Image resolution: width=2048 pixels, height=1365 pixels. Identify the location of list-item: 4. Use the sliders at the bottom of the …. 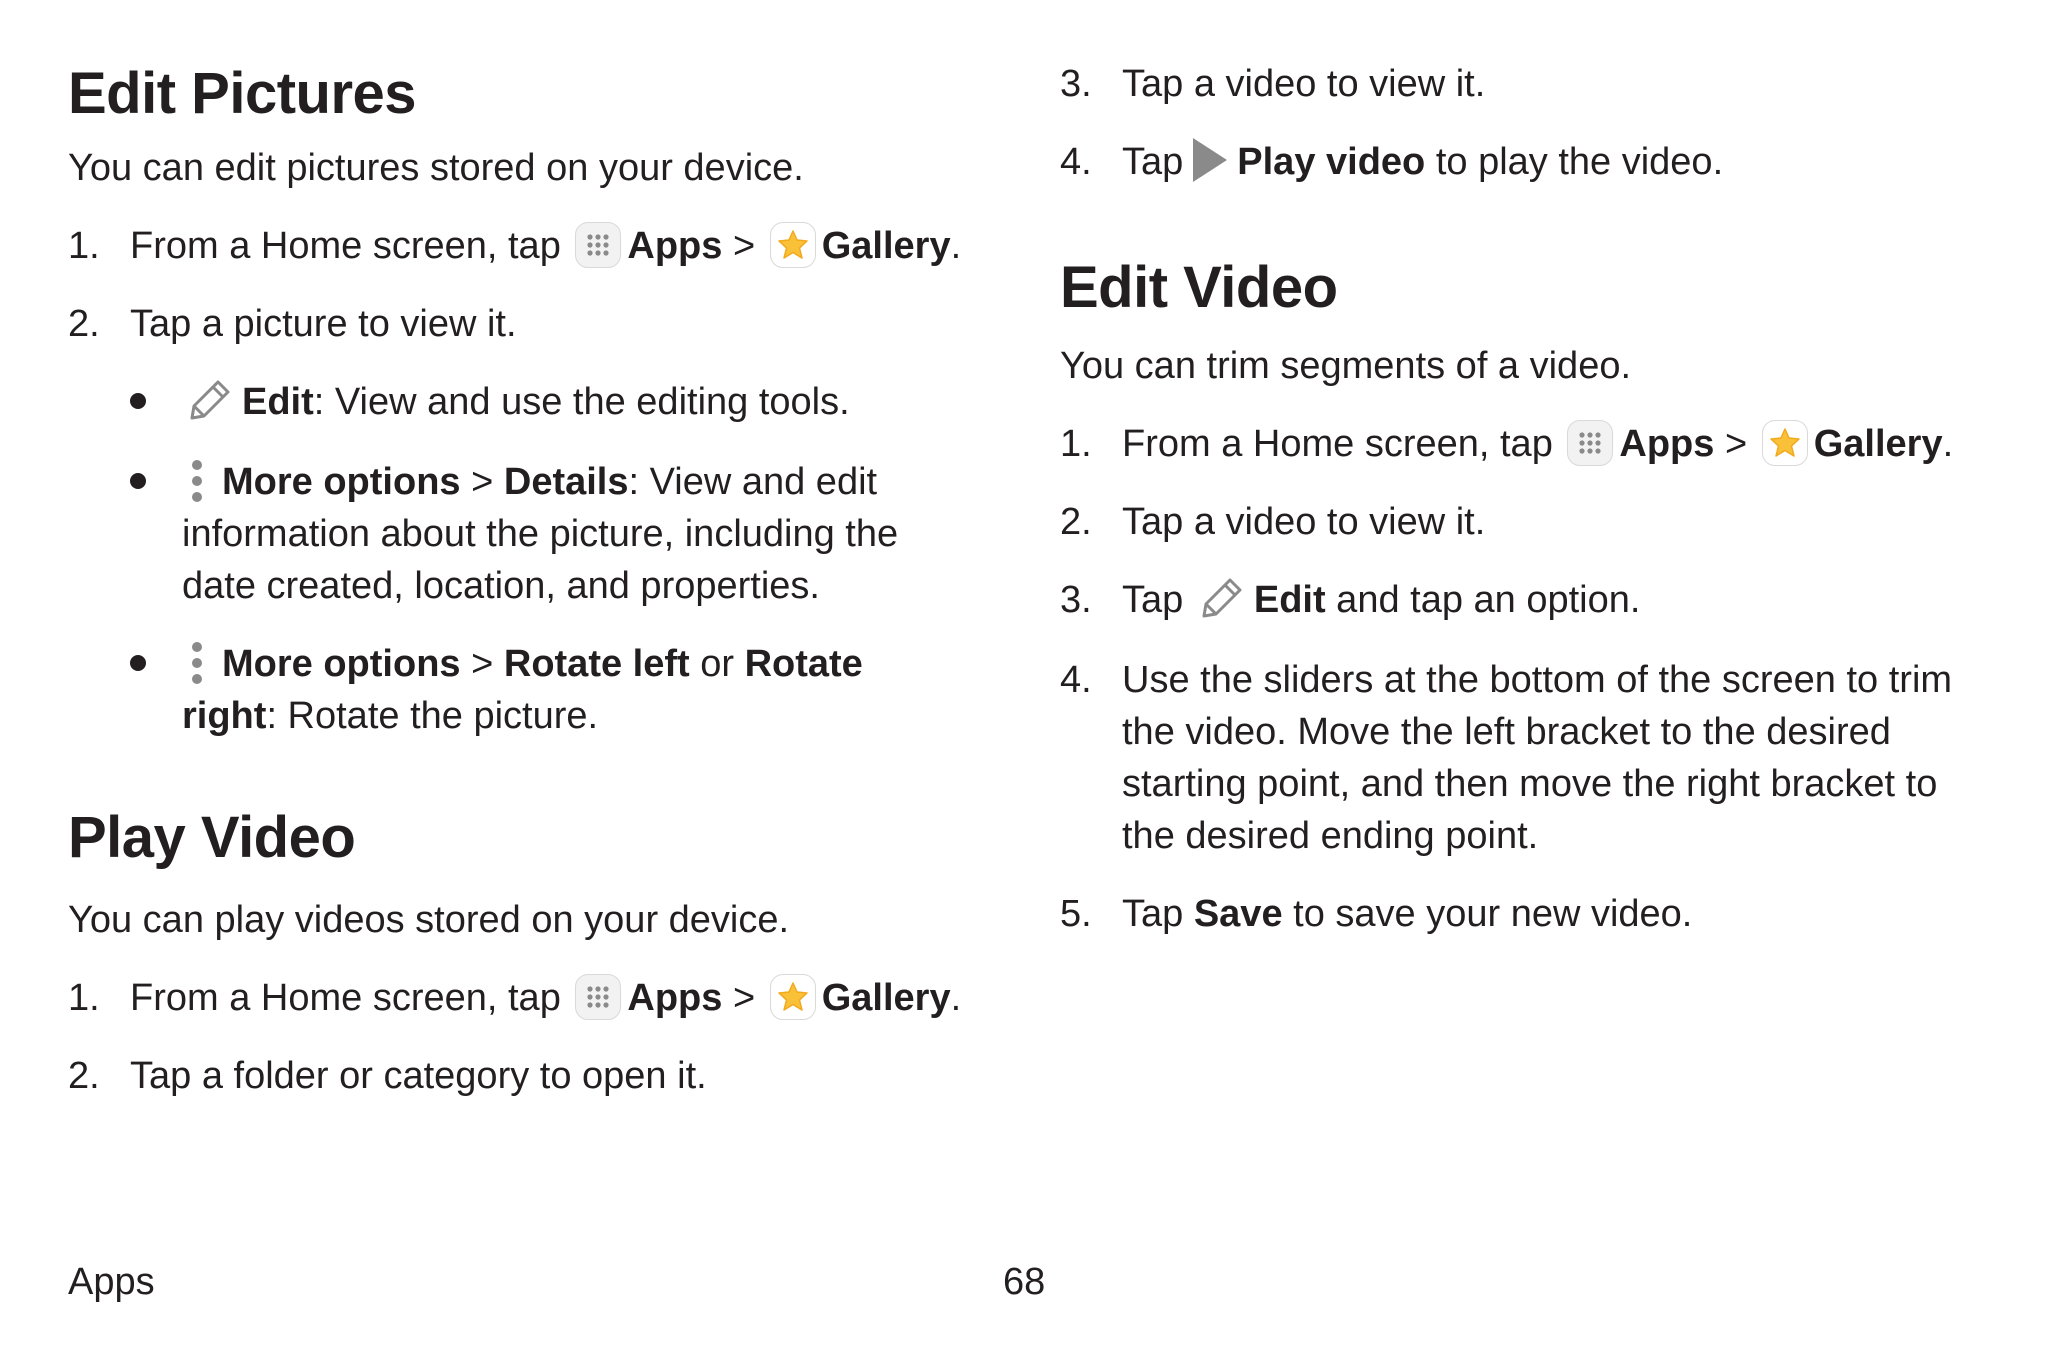
(1520, 758).